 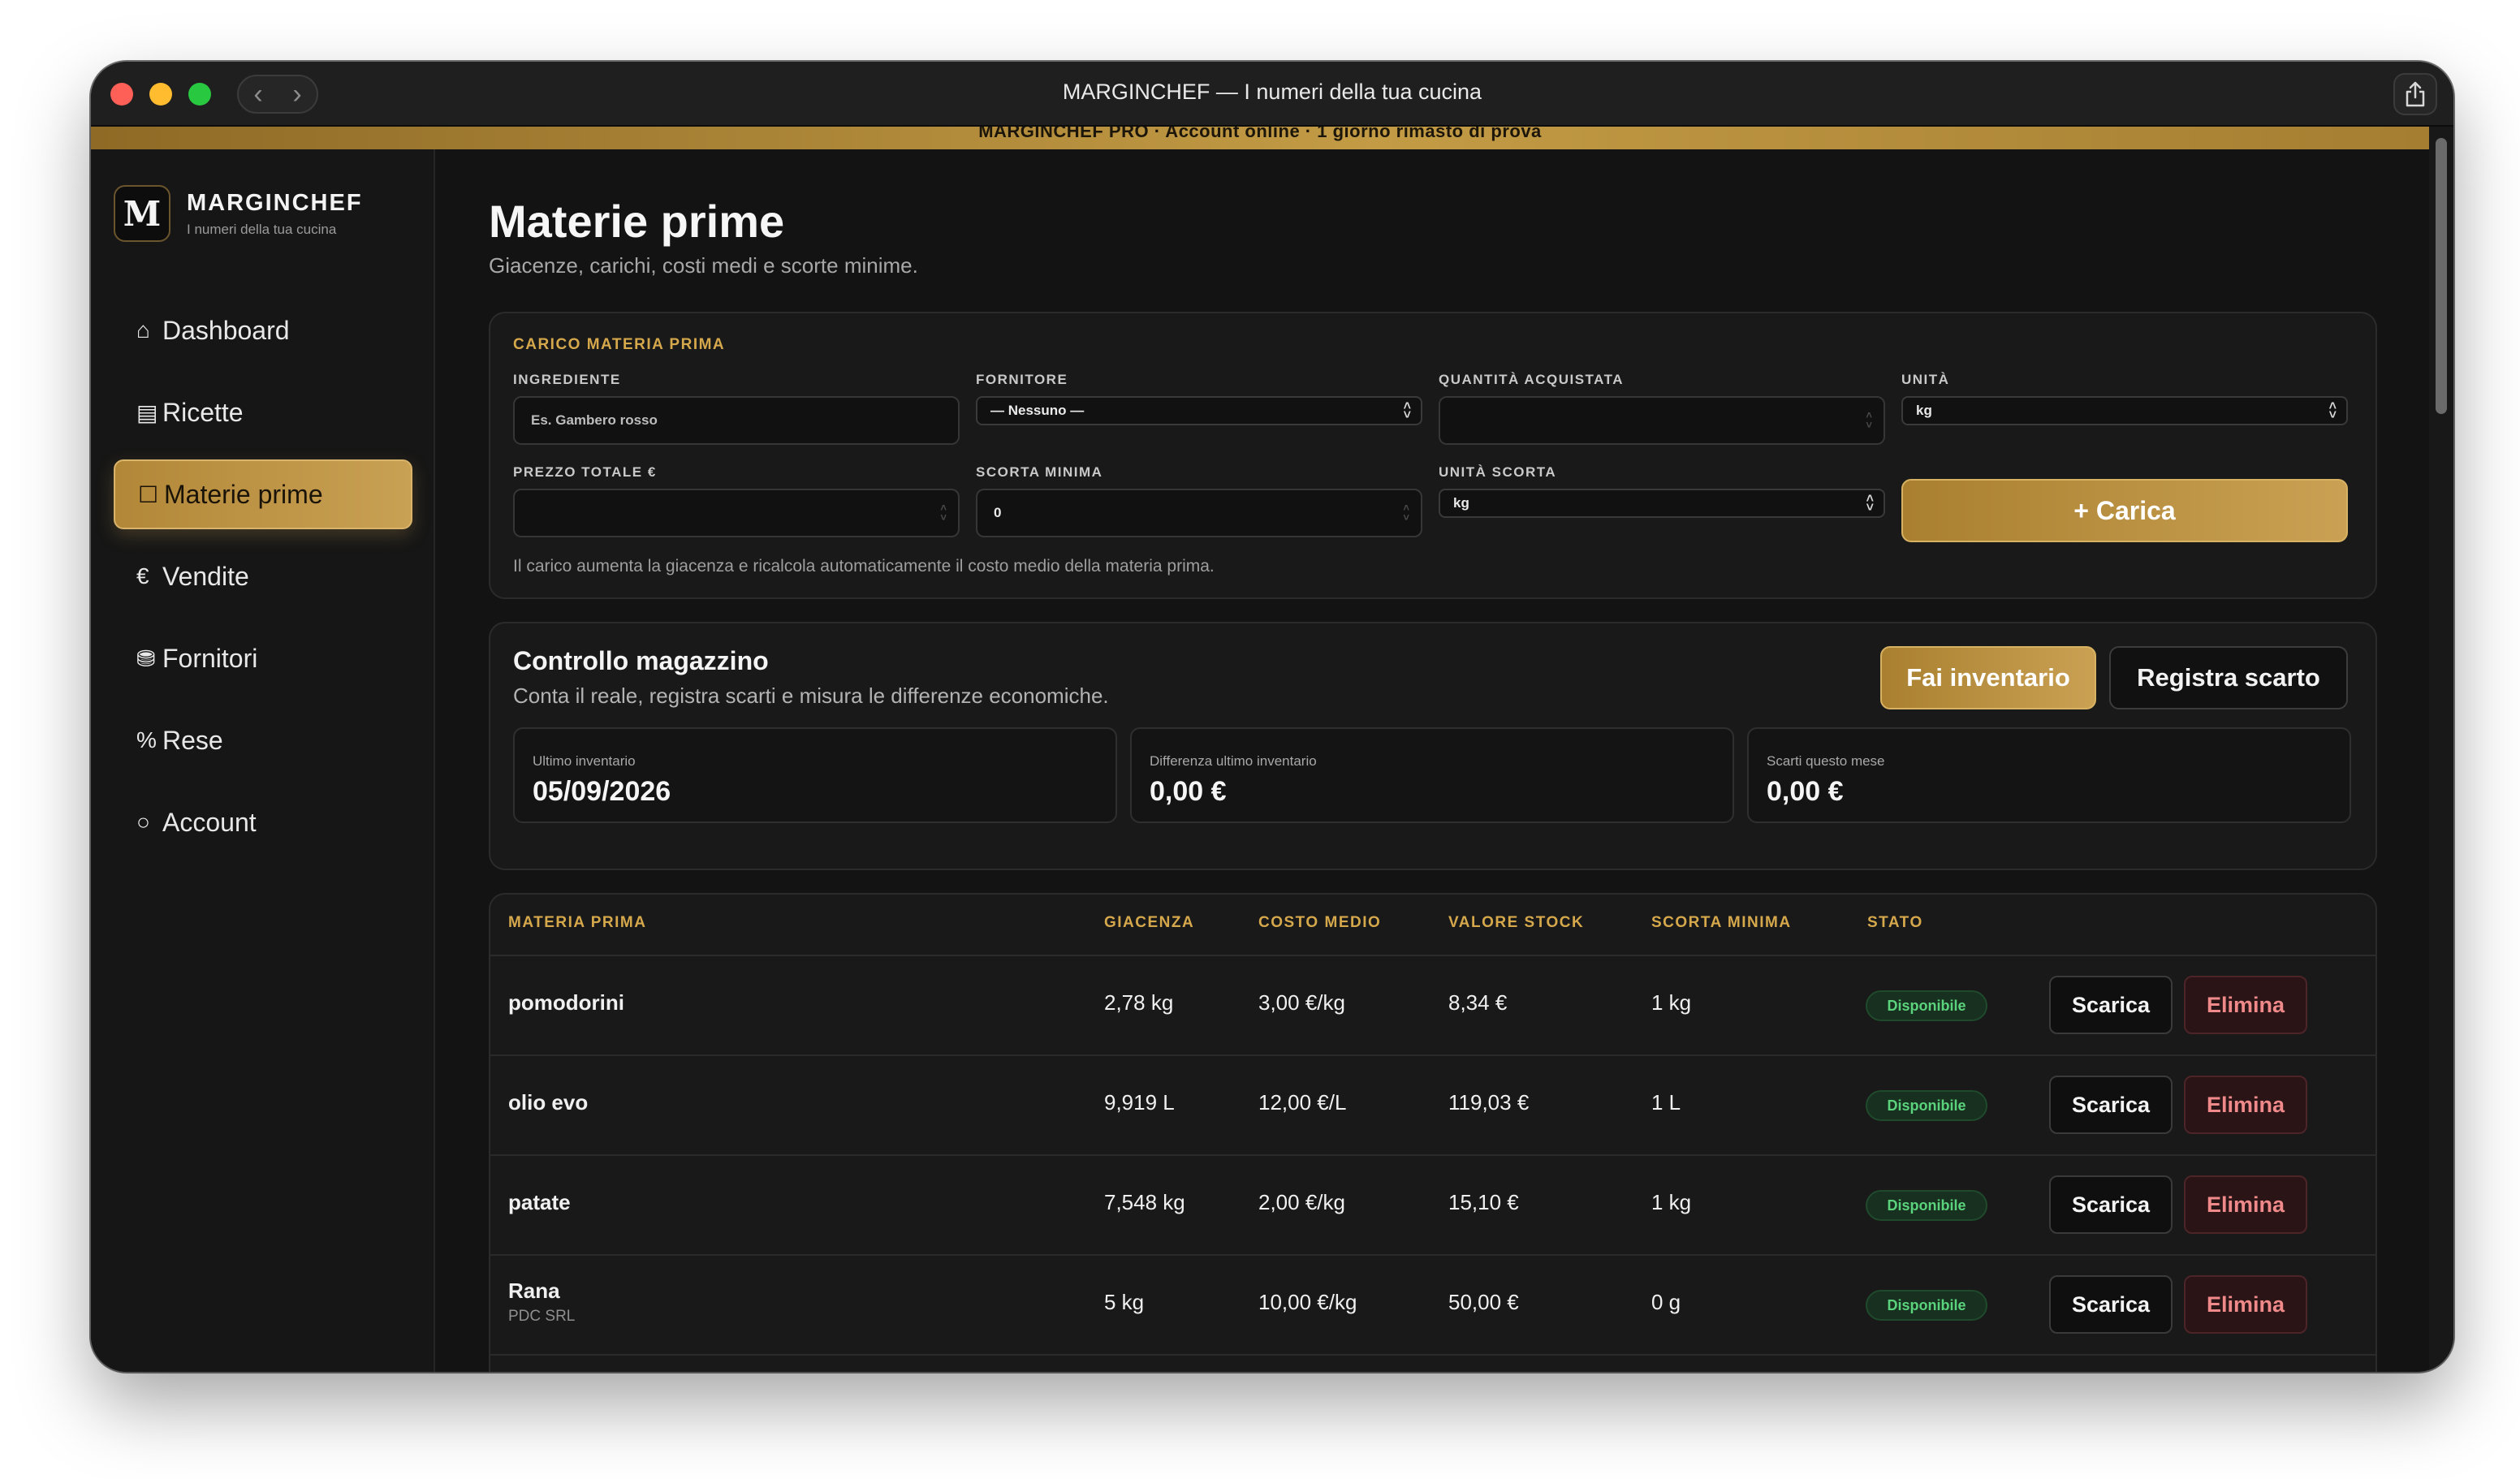 What do you see at coordinates (534, 1290) in the screenshot?
I see `row-name: Rana` at bounding box center [534, 1290].